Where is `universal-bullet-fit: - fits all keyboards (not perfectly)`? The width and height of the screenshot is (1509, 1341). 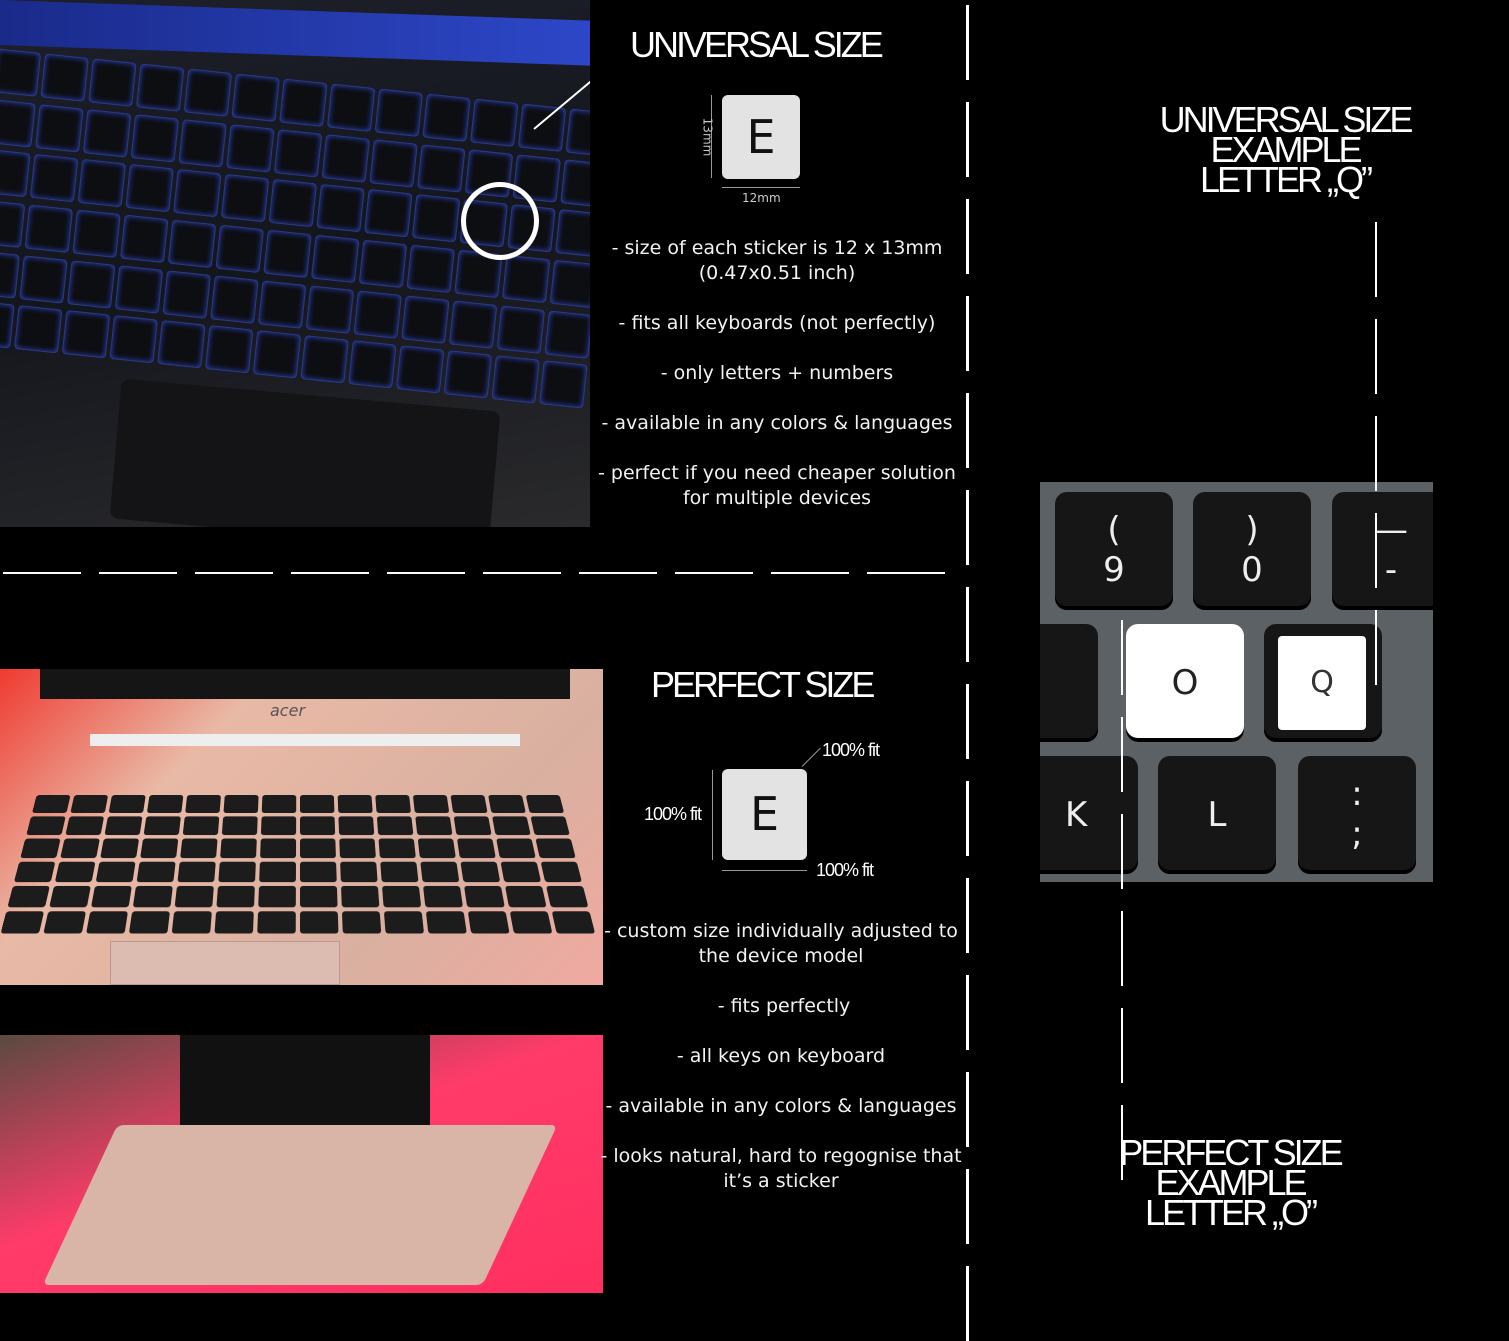 universal-bullet-fit: - fits all keyboards (not perfectly) is located at coordinates (777, 323).